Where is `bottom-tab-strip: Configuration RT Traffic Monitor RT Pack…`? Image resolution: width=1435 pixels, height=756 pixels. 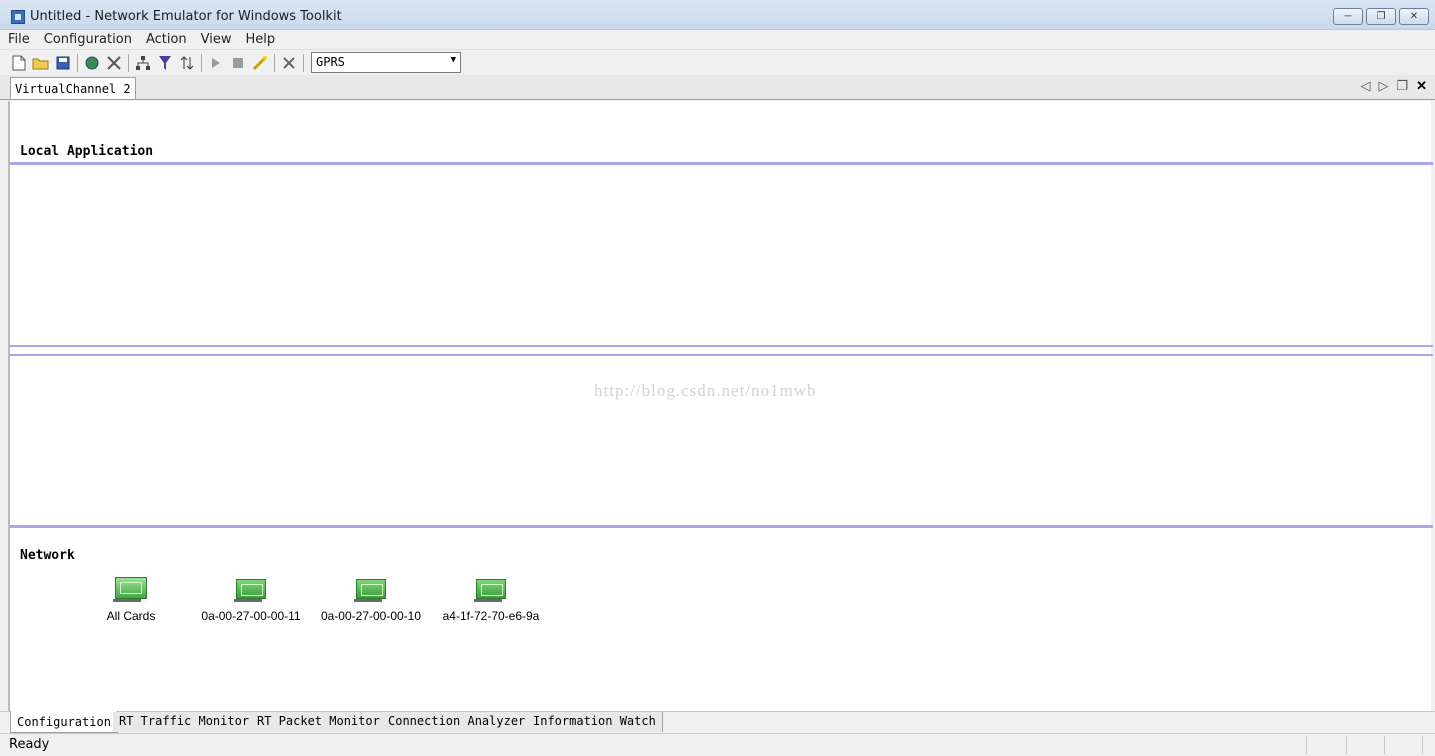
bottom-tab-strip: Configuration RT Traffic Monitor RT Pack… is located at coordinates (717, 722).